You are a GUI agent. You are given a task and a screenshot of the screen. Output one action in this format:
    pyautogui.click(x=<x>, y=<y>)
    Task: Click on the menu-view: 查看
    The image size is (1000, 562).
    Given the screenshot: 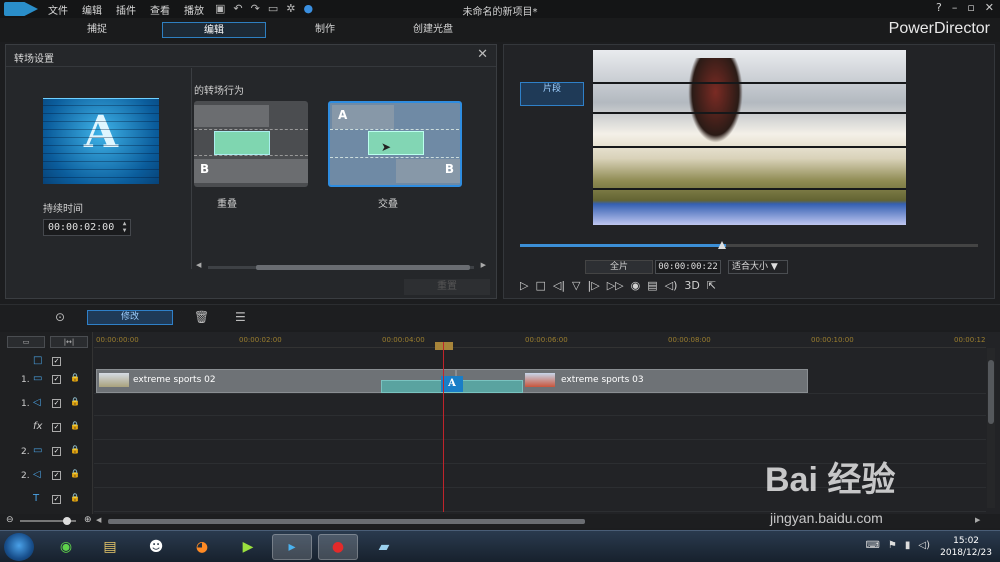 What is the action you would take?
    pyautogui.click(x=160, y=9)
    